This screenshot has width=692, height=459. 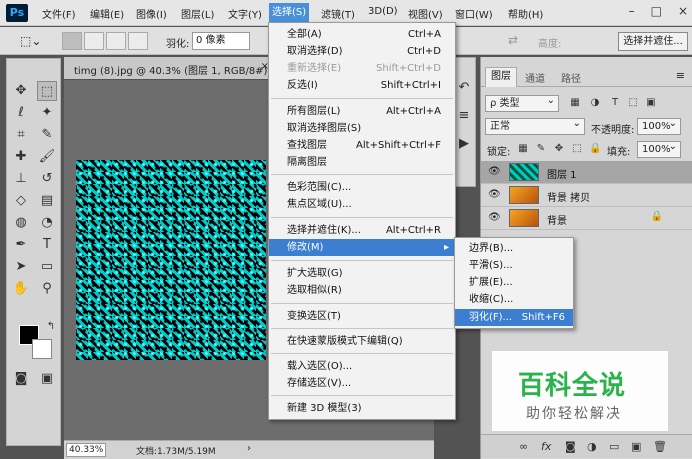 I want to click on menu-window: 窗口(W), so click(x=474, y=13).